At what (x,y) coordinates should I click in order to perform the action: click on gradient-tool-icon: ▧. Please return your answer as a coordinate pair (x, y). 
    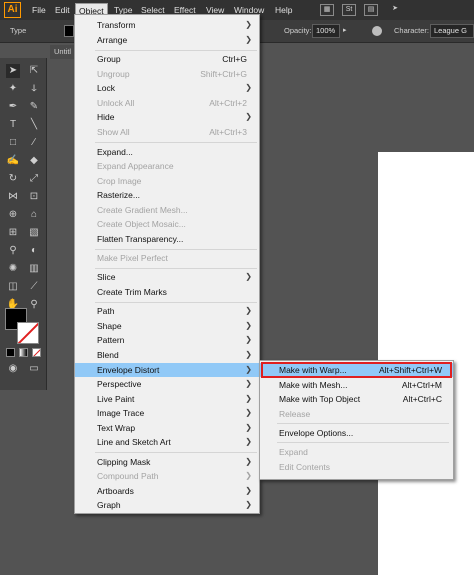
    Looking at the image, I should click on (34, 233).